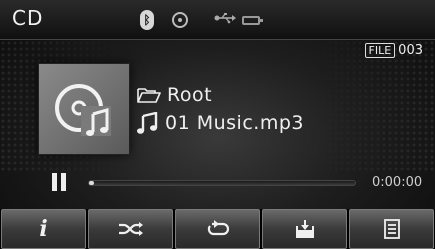 The width and height of the screenshot is (435, 249). What do you see at coordinates (54, 182) in the screenshot?
I see `pause-icon` at bounding box center [54, 182].